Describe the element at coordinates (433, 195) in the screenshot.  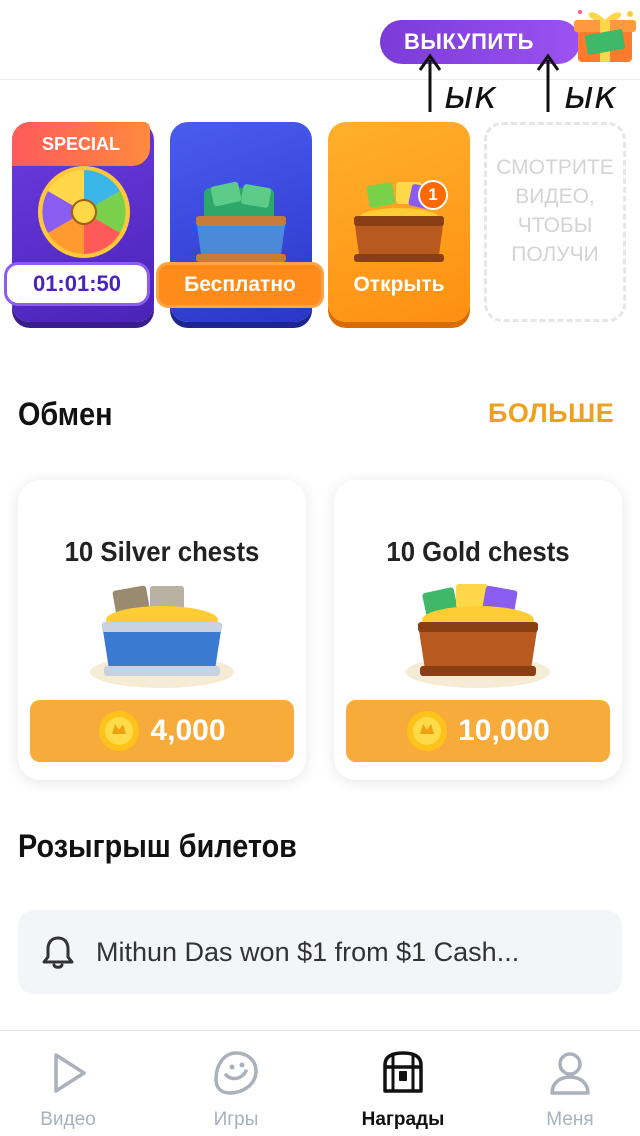
I see `chest-count-badge: 1` at that location.